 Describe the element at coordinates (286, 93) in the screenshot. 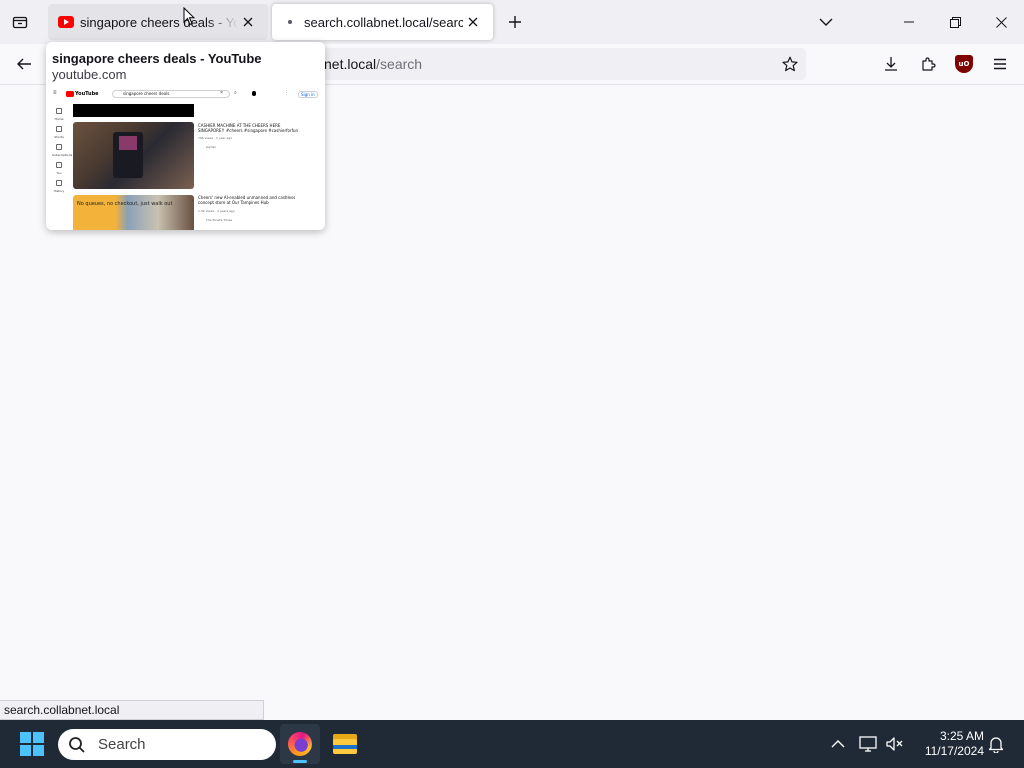

I see `more-icon: ⋮` at that location.